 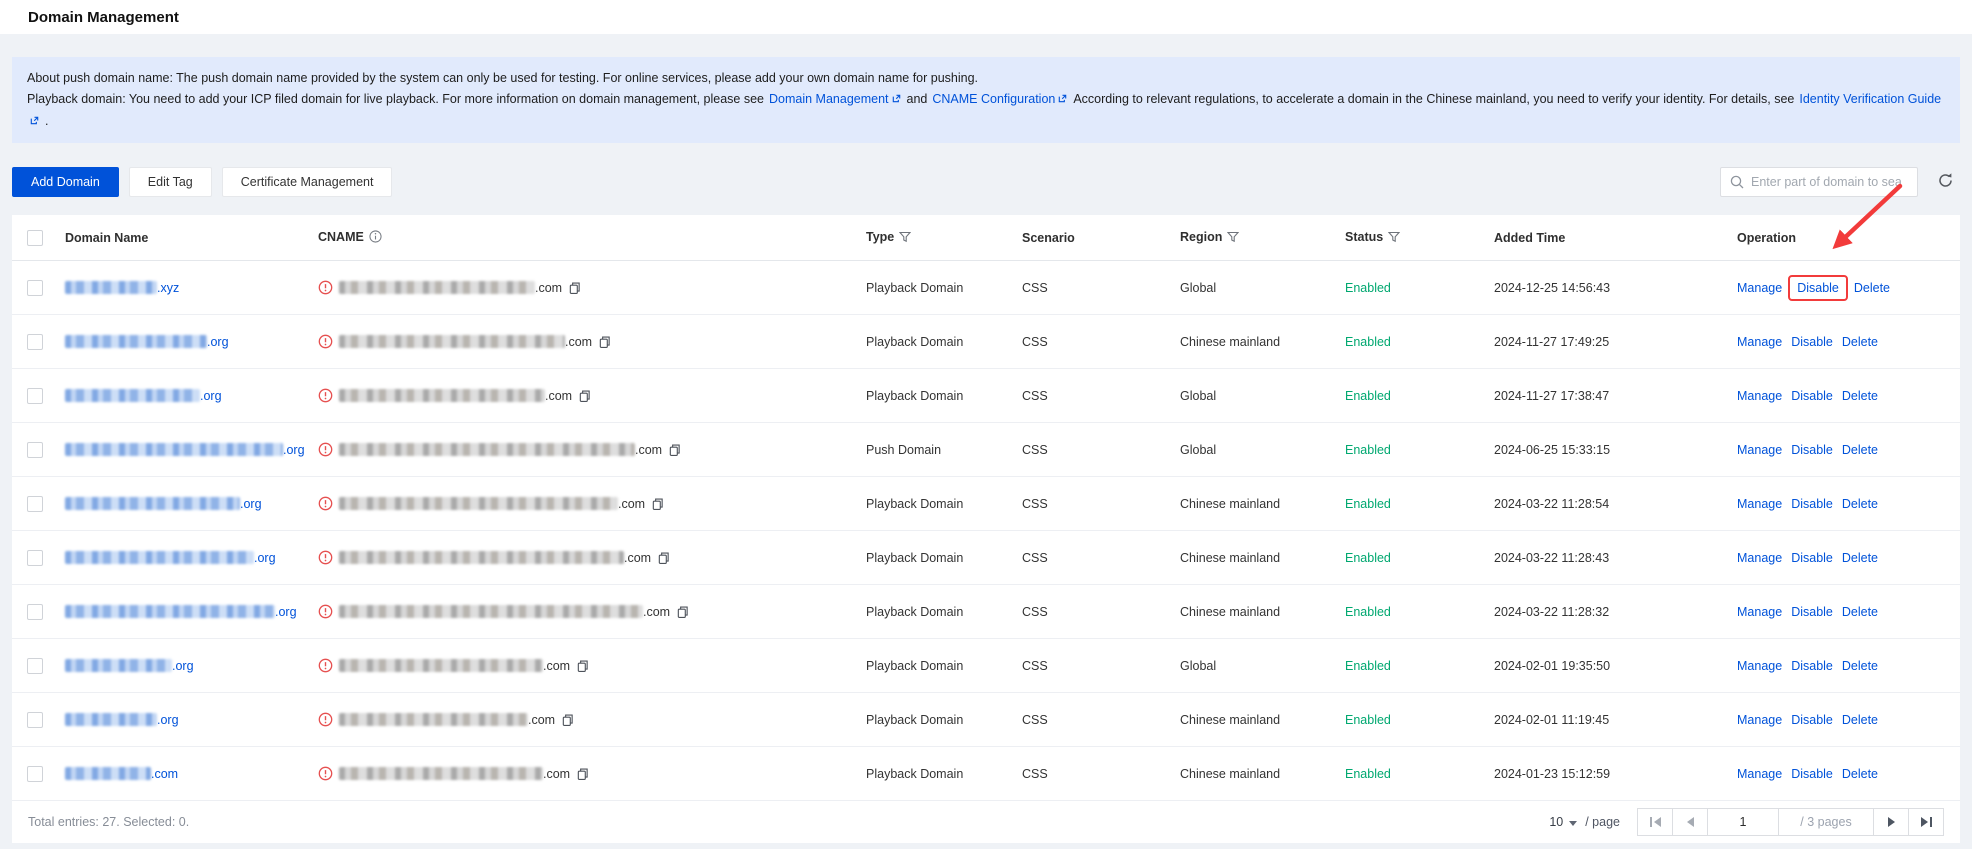 What do you see at coordinates (121, 773) in the screenshot?
I see `domain-name-link: .com` at bounding box center [121, 773].